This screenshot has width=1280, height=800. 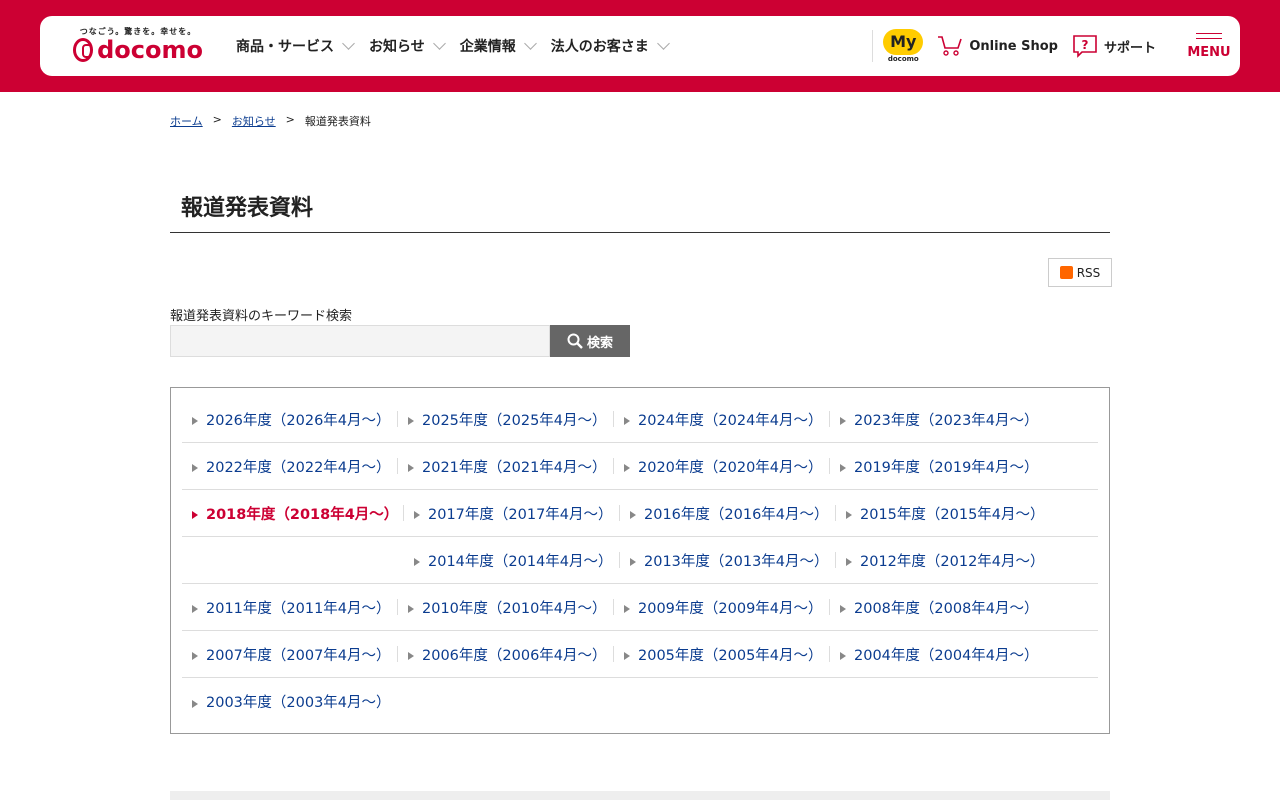 What do you see at coordinates (938, 467) in the screenshot?
I see `year-link: 2019年度（2019年4月～）` at bounding box center [938, 467].